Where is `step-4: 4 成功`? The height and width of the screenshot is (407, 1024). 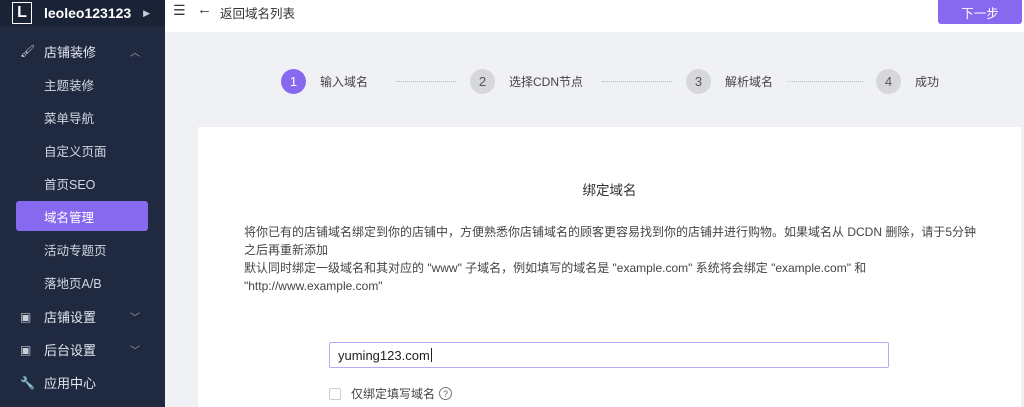 step-4: 4 成功 is located at coordinates (907, 81).